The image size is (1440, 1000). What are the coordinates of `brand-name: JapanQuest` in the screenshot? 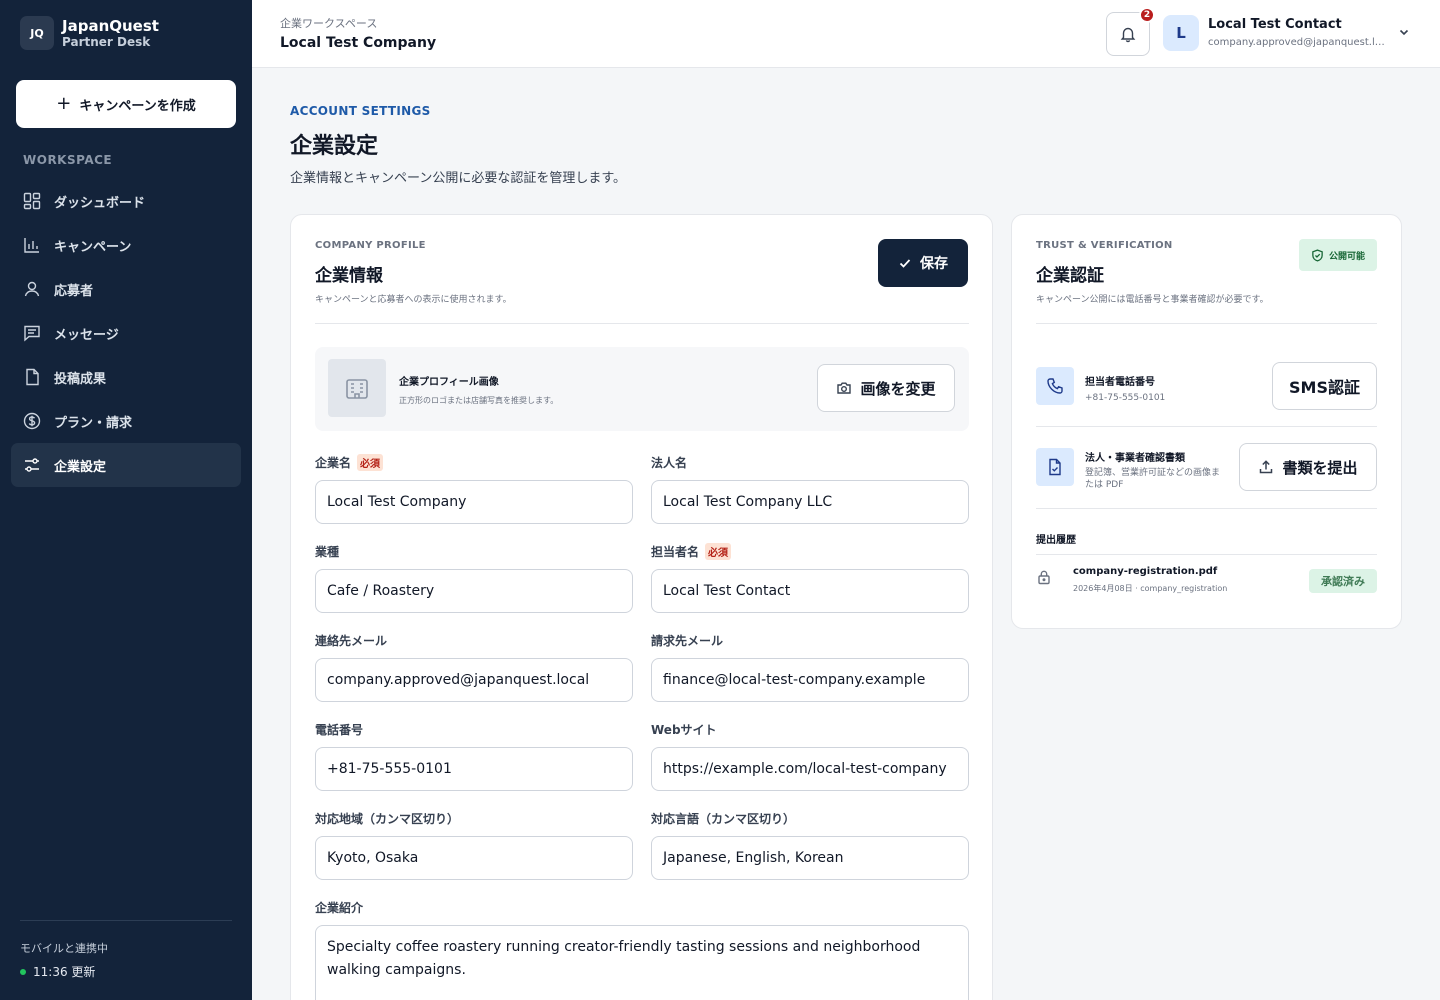 It's located at (110, 25).